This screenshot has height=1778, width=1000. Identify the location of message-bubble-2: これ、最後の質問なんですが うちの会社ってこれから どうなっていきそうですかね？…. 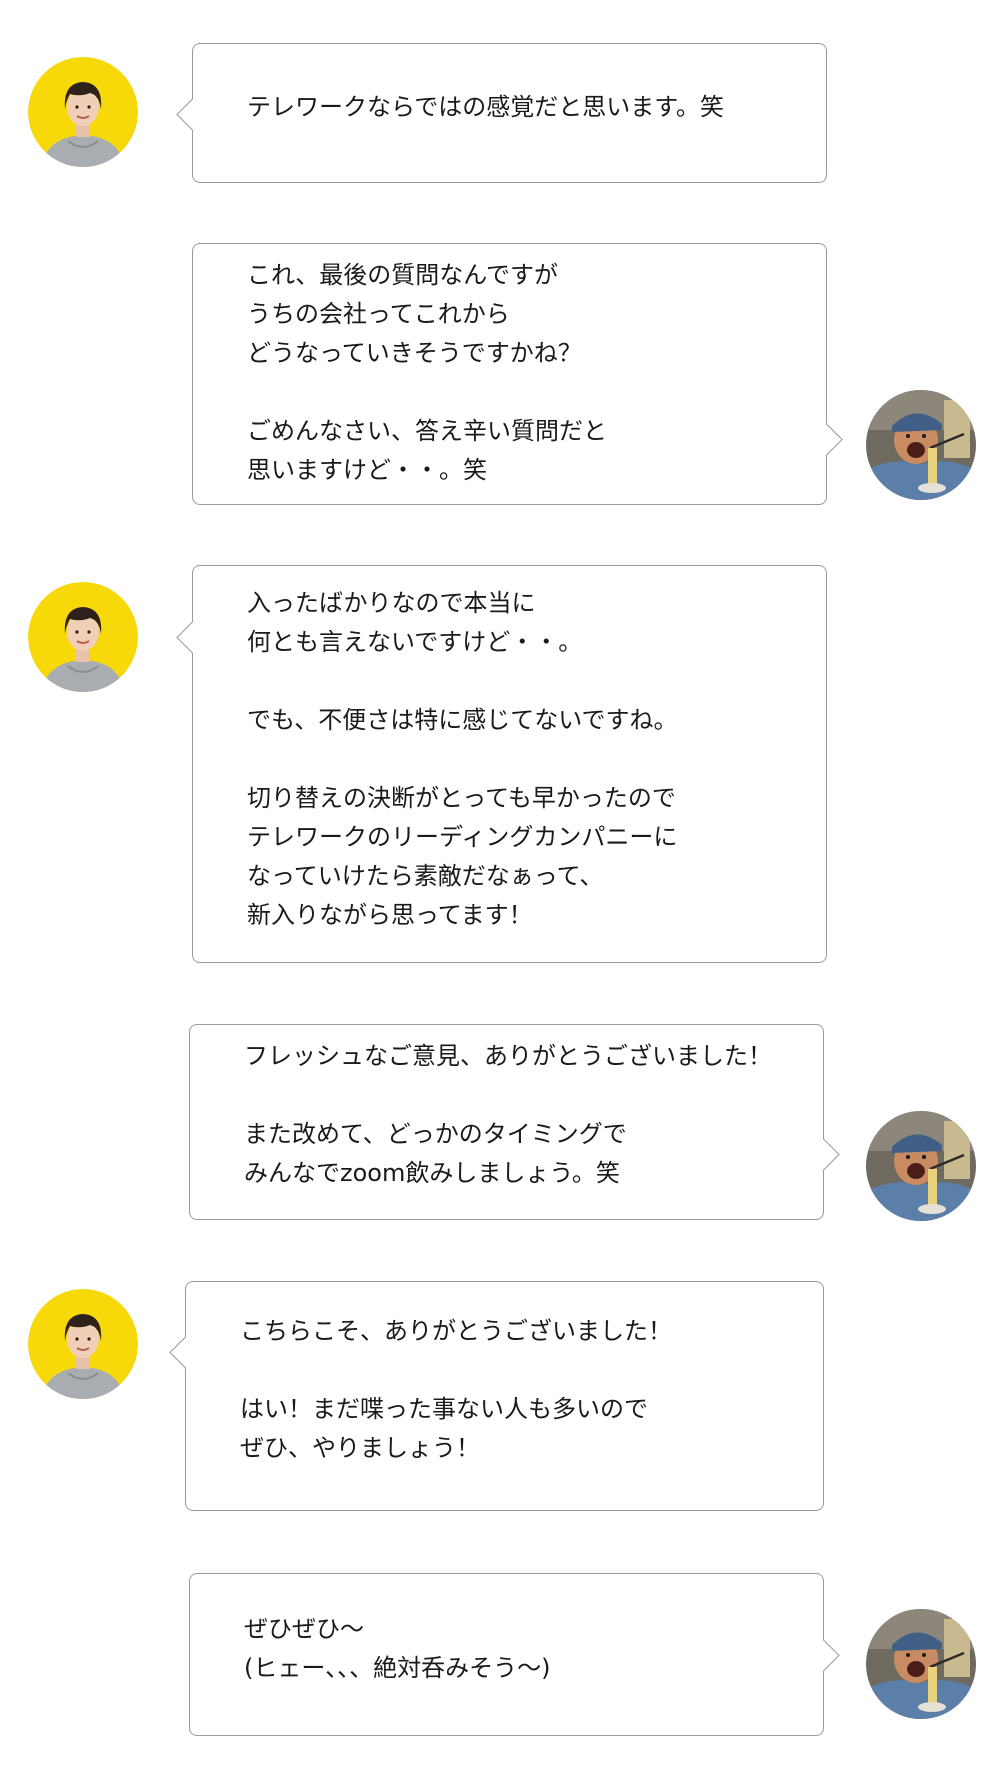
(517, 374).